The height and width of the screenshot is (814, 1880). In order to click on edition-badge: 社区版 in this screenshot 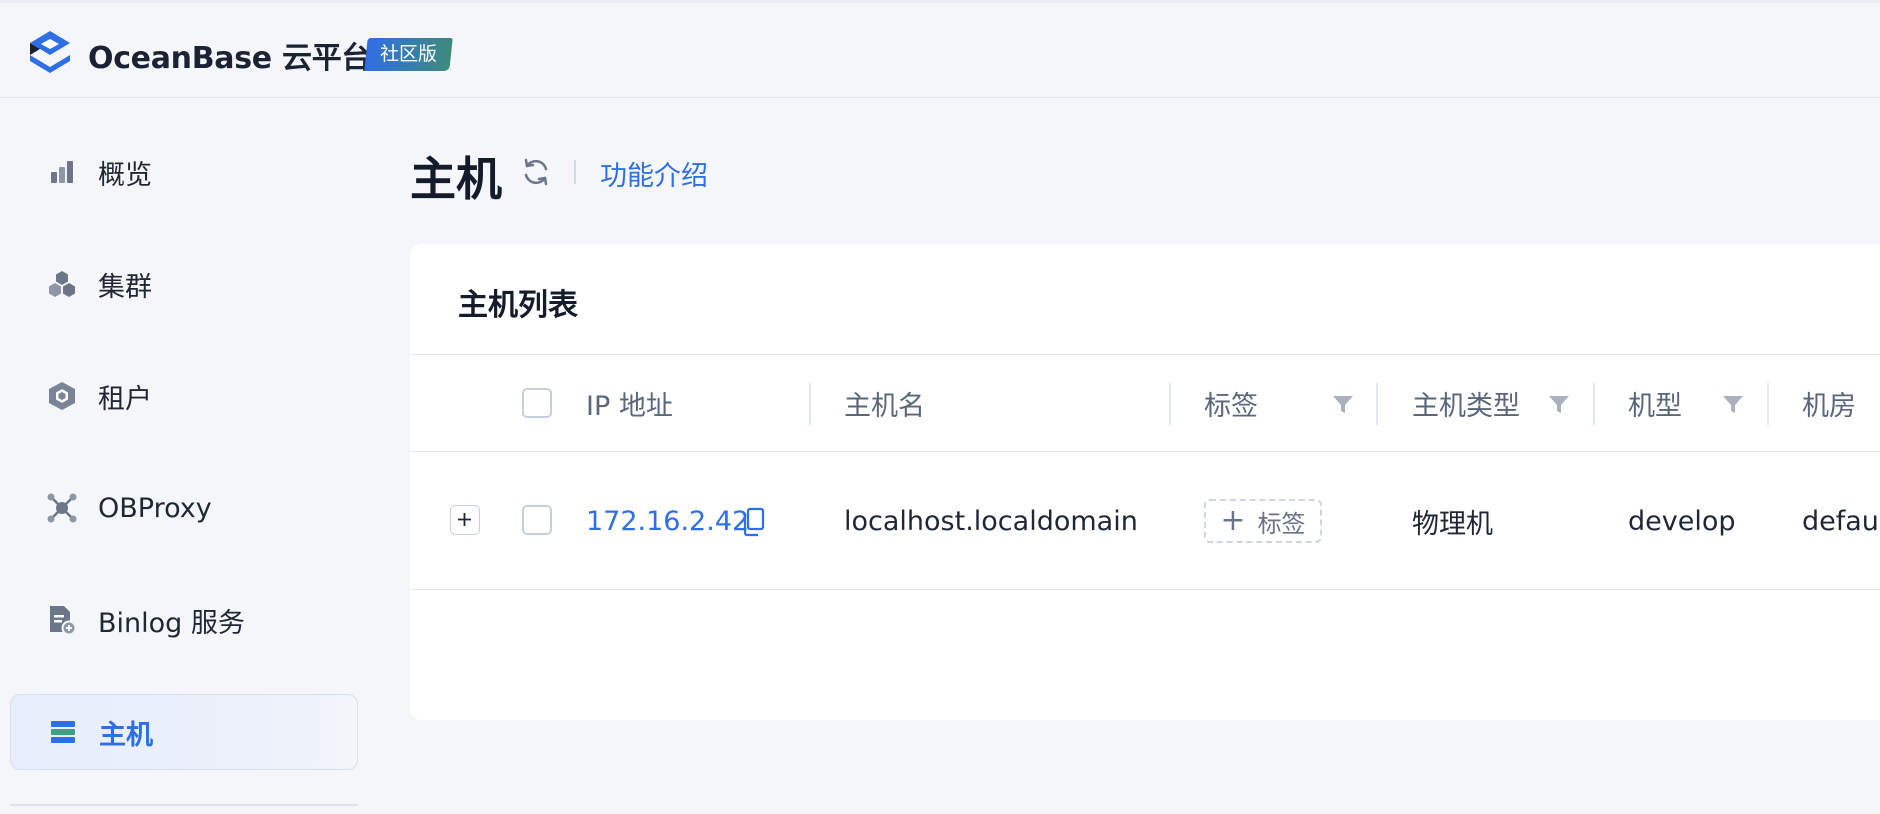, I will do `click(408, 54)`.